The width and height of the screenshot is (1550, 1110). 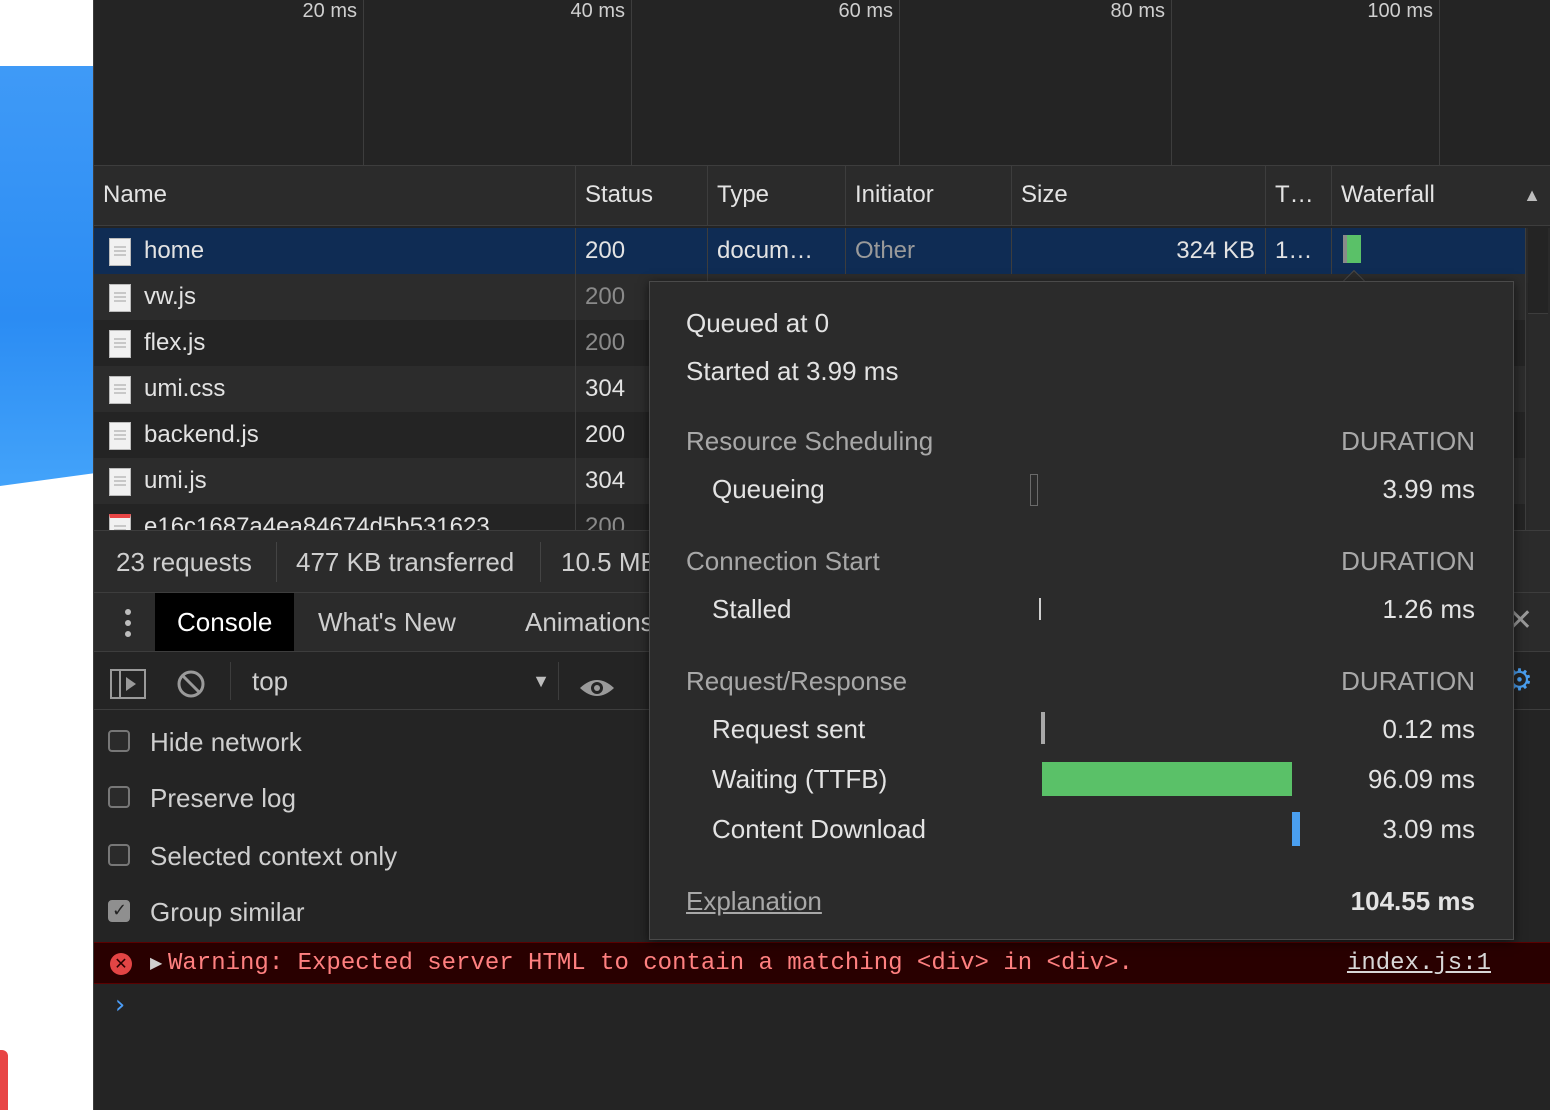 What do you see at coordinates (121, 964) in the screenshot?
I see `error-icon: ✕` at bounding box center [121, 964].